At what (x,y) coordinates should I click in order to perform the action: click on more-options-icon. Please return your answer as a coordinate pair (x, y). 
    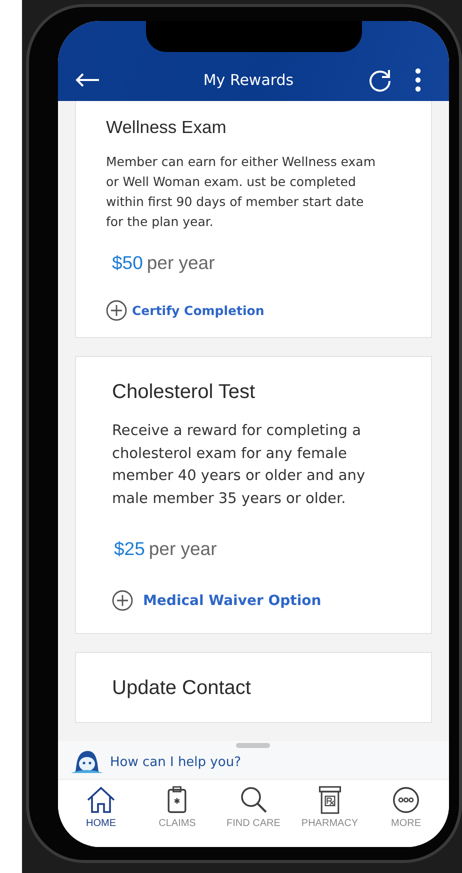
    Looking at the image, I should click on (418, 80).